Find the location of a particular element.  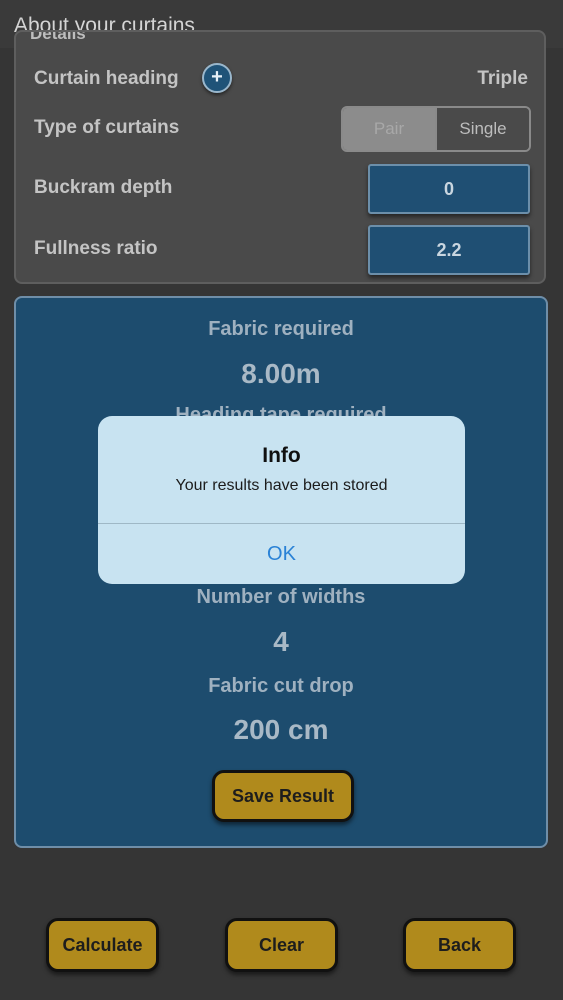

clear-button: Clear is located at coordinates (281, 945).